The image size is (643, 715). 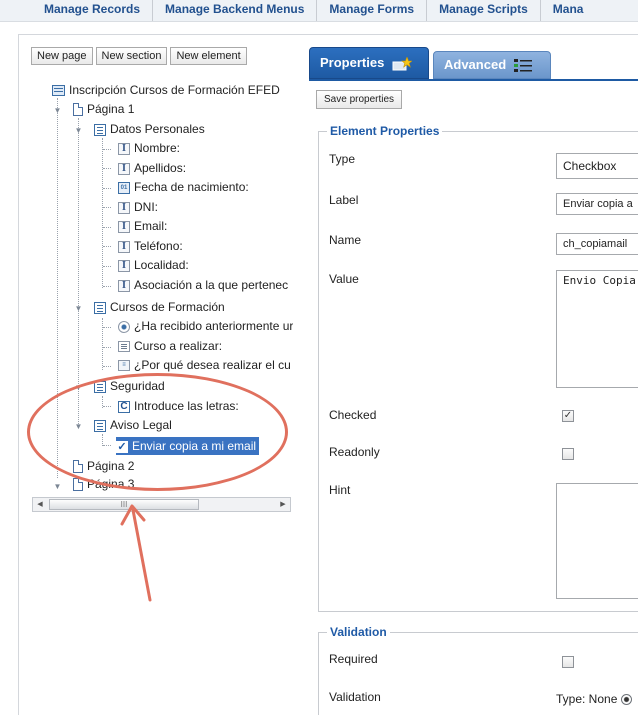 What do you see at coordinates (149, 129) in the screenshot?
I see `tree-node-datos-personales: Datos Personales` at bounding box center [149, 129].